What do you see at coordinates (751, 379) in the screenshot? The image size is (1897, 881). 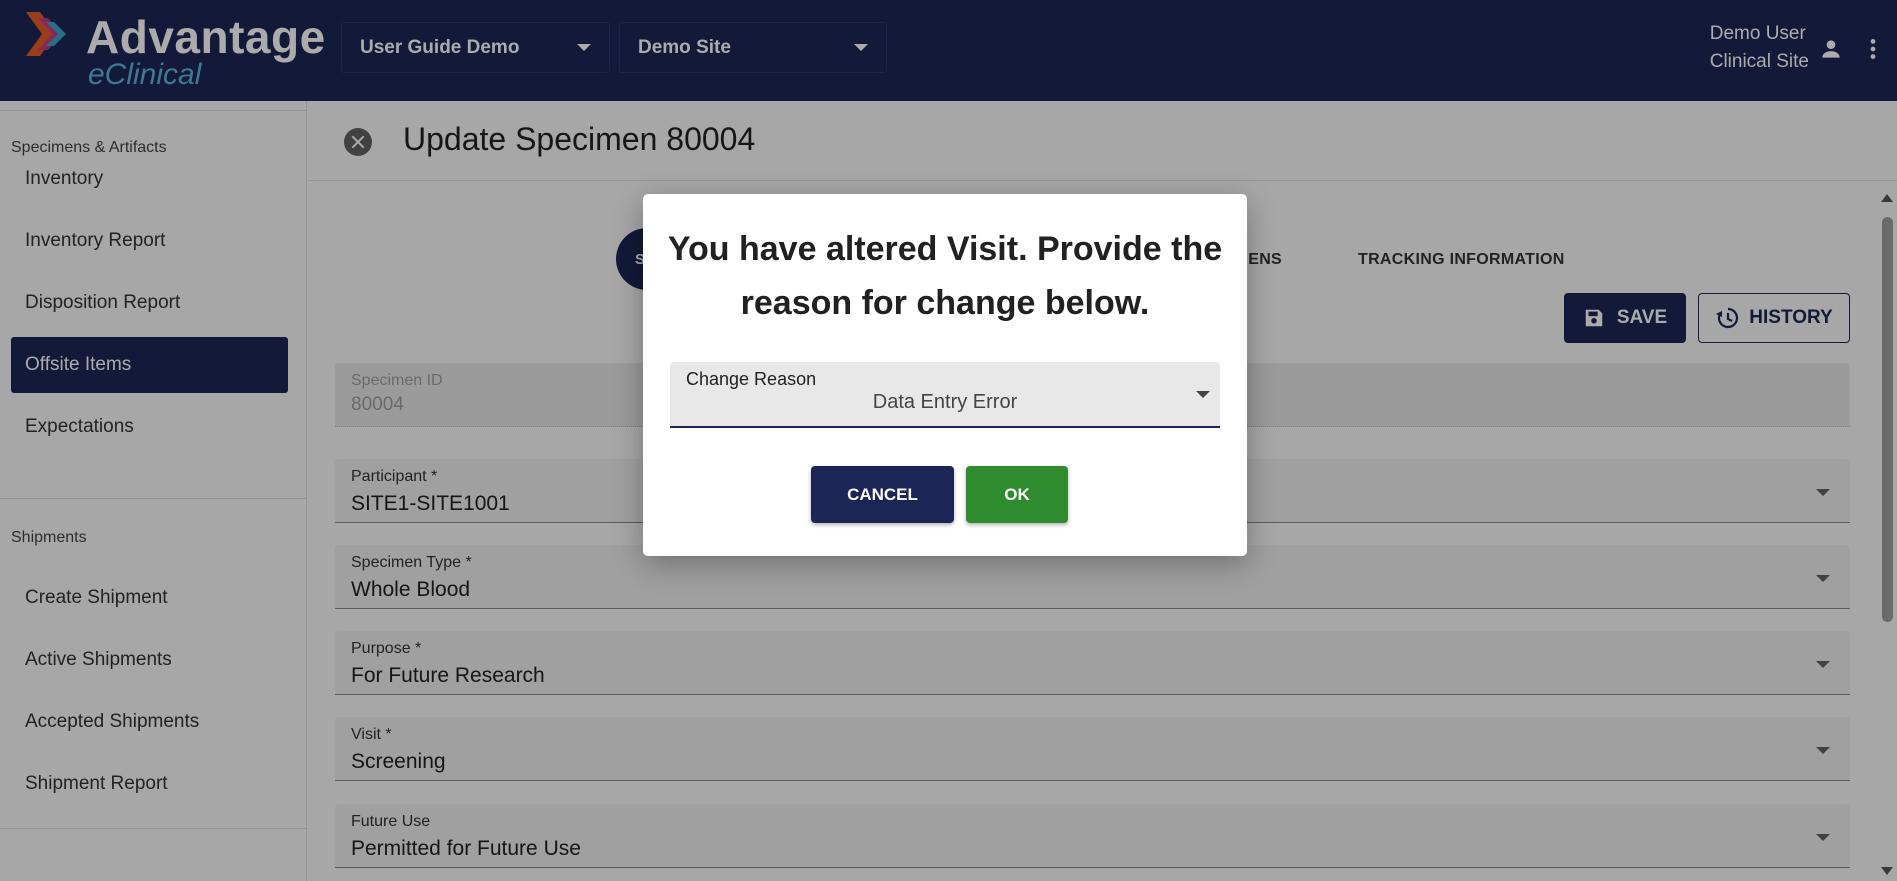 I see `change-reason-label: Change Reason` at bounding box center [751, 379].